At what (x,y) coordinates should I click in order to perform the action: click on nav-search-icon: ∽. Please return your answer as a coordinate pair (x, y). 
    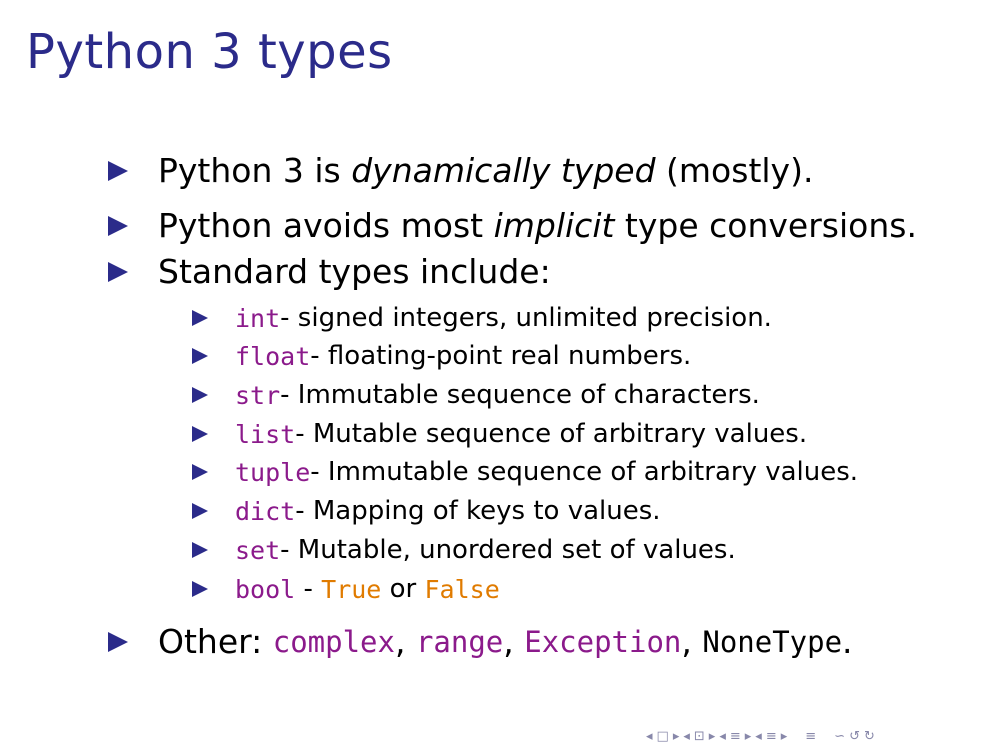
    Looking at the image, I should click on (840, 736).